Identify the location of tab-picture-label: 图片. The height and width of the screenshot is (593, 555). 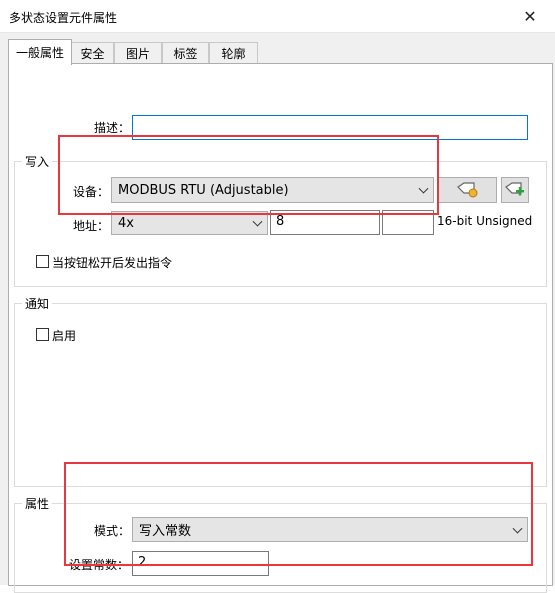
(137, 54).